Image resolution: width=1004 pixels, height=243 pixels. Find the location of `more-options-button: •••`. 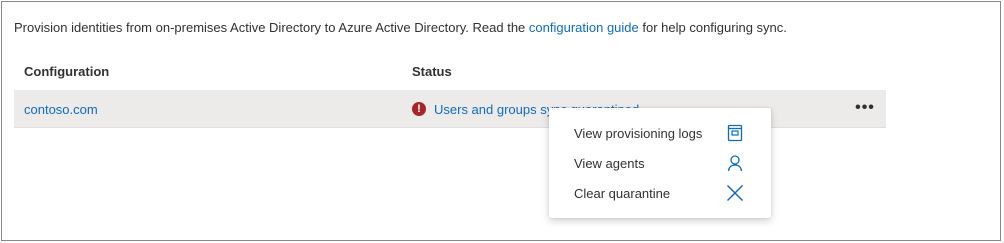

more-options-button: ••• is located at coordinates (865, 108).